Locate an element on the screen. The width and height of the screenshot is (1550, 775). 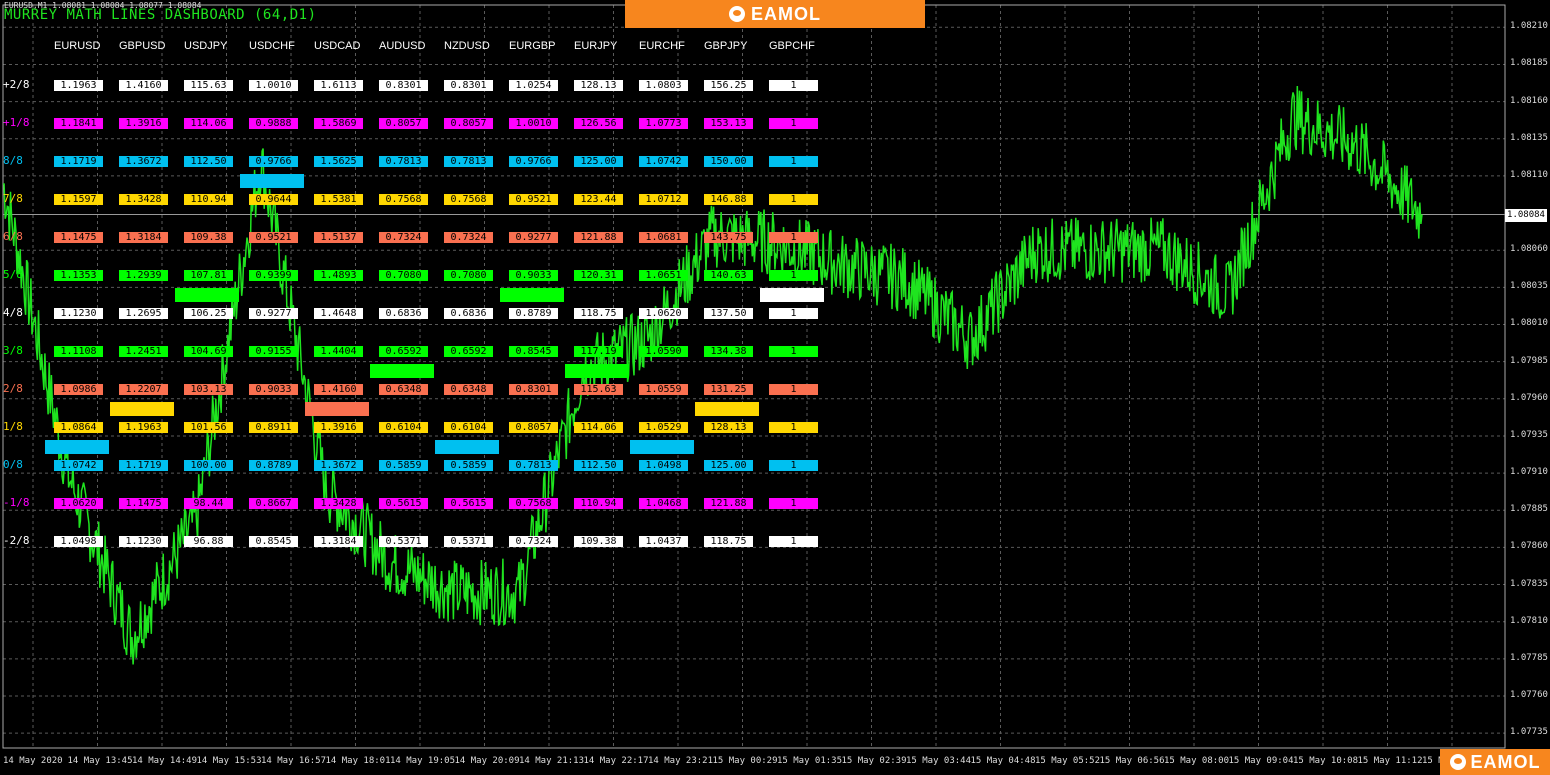
brand-name: EAMOL is located at coordinates (1505, 761).